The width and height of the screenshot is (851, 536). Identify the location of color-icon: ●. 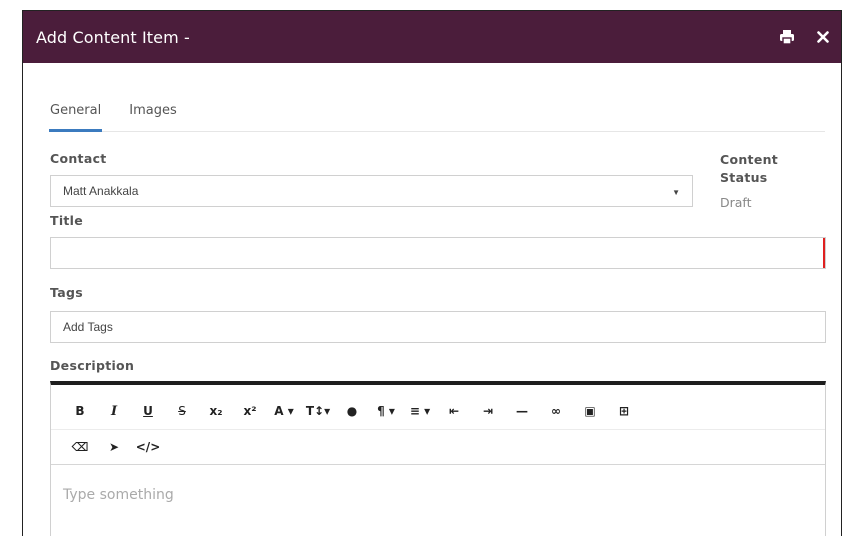
(352, 411).